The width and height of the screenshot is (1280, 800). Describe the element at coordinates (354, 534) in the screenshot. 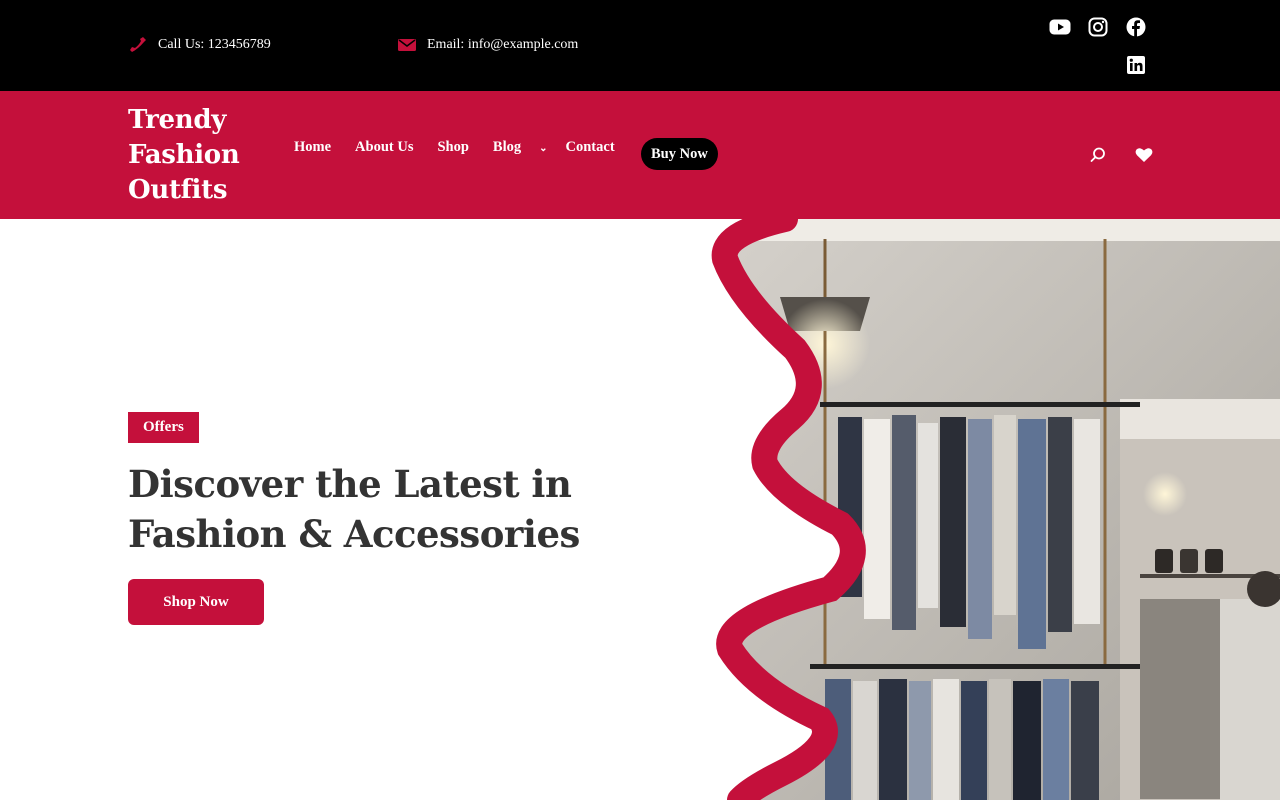

I see `headline-line: Fashion & Accessories` at that location.